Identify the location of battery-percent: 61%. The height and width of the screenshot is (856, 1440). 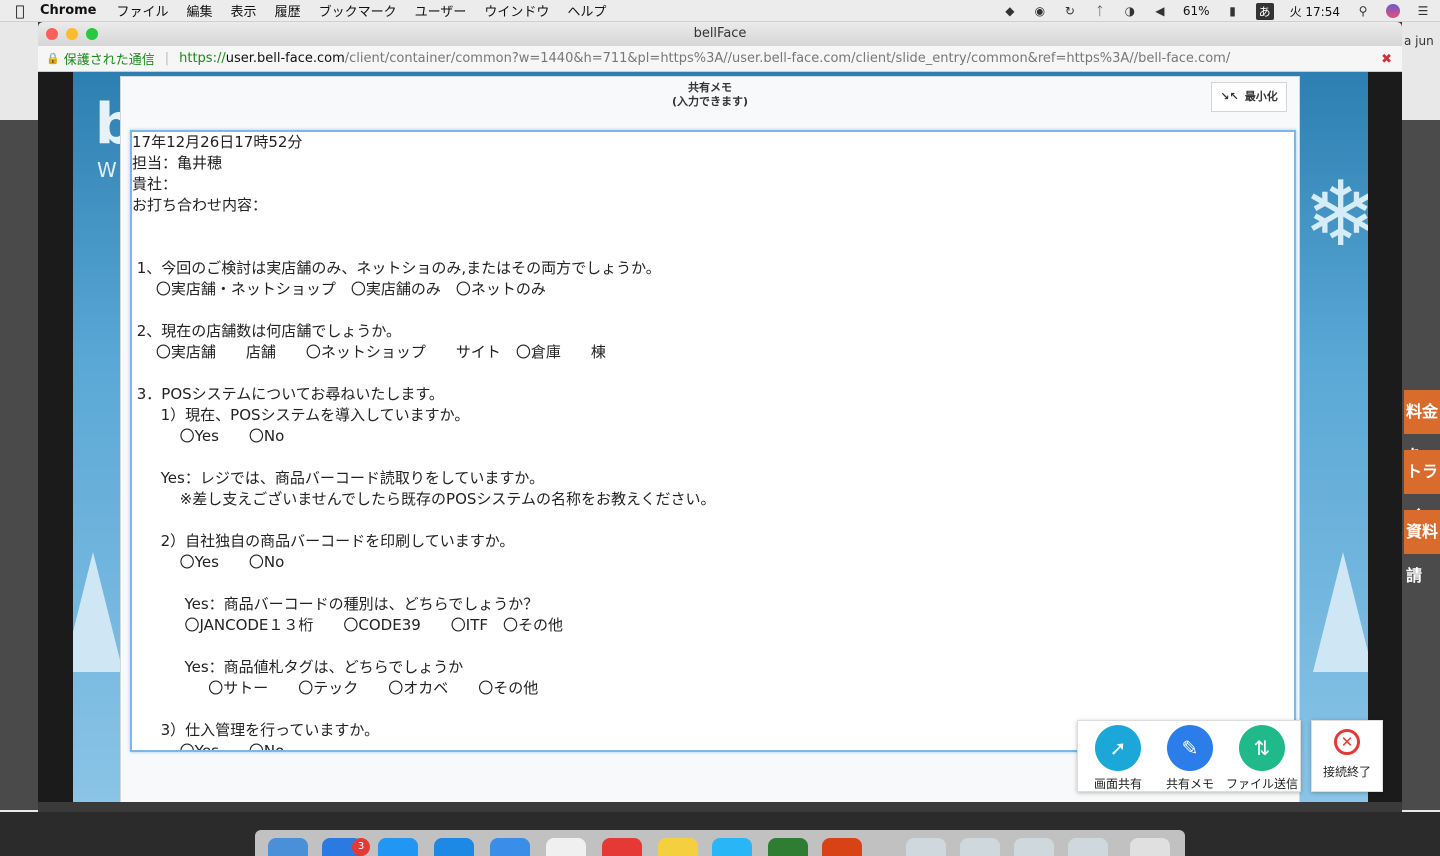
(1196, 11).